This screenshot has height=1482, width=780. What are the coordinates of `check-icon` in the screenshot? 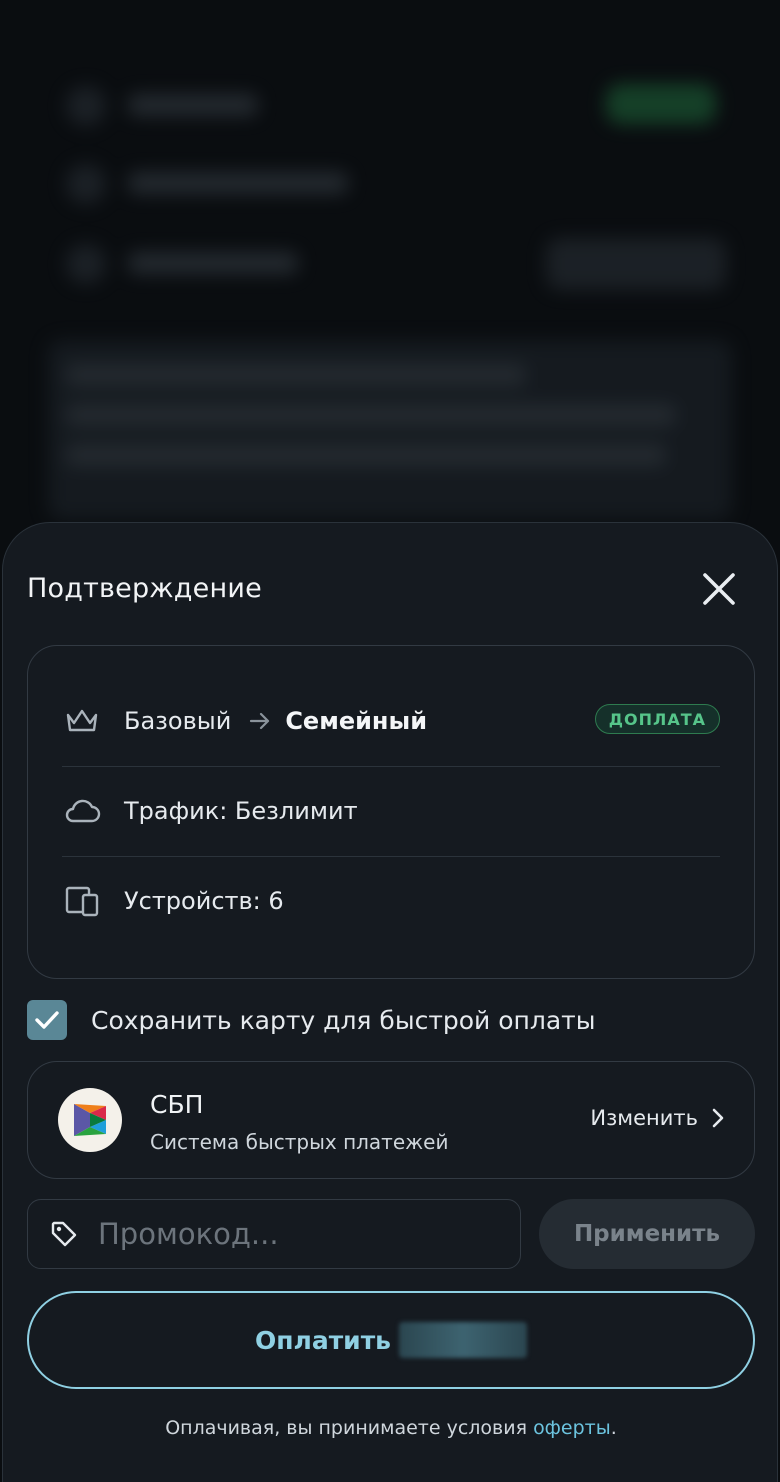 It's located at (47, 1020).